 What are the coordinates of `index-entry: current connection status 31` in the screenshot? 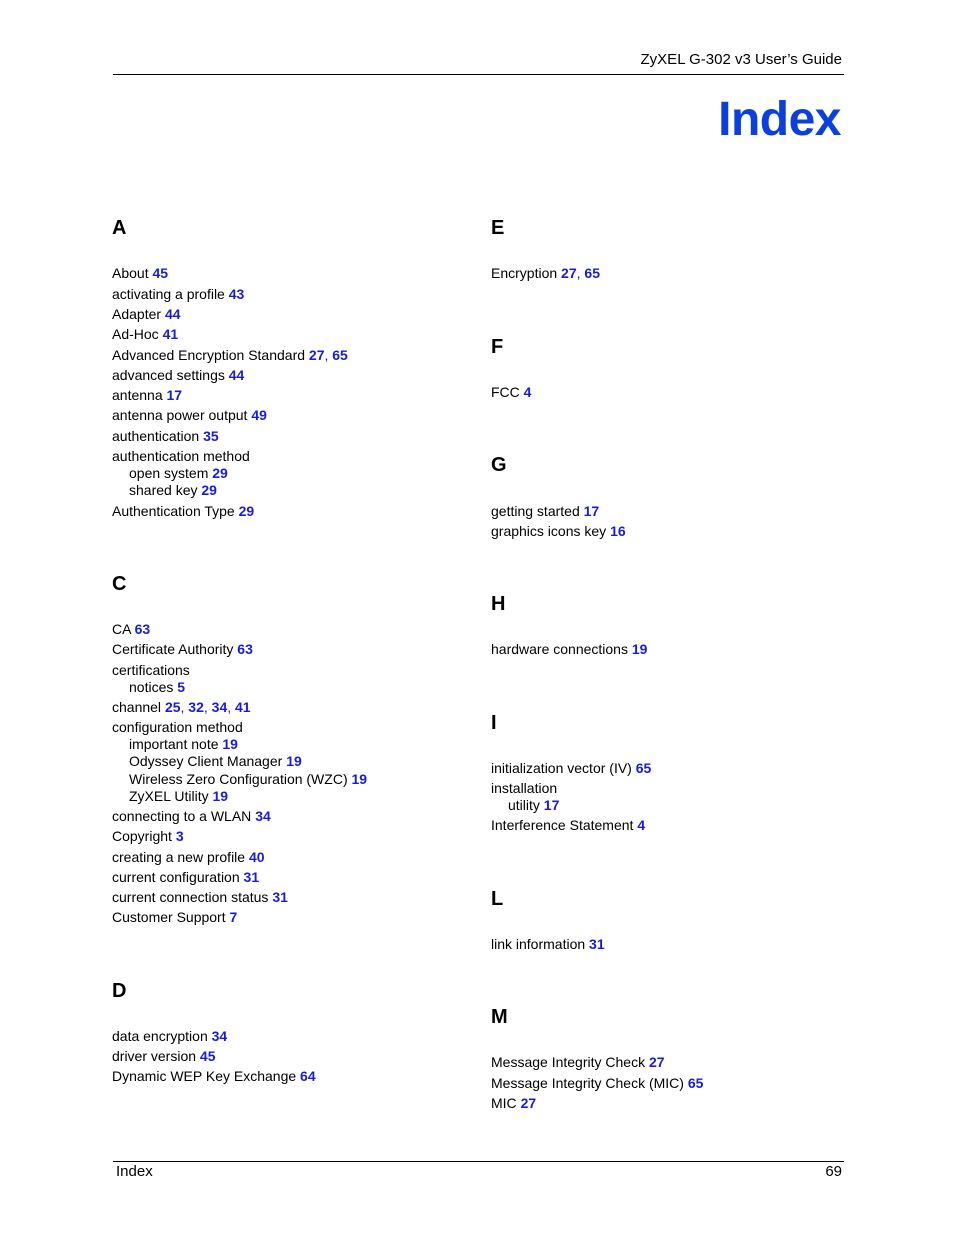 It's located at (200, 897).